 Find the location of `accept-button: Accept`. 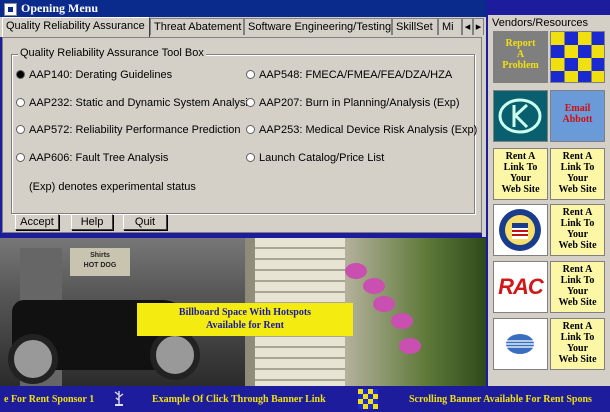

accept-button: Accept is located at coordinates (37, 222).